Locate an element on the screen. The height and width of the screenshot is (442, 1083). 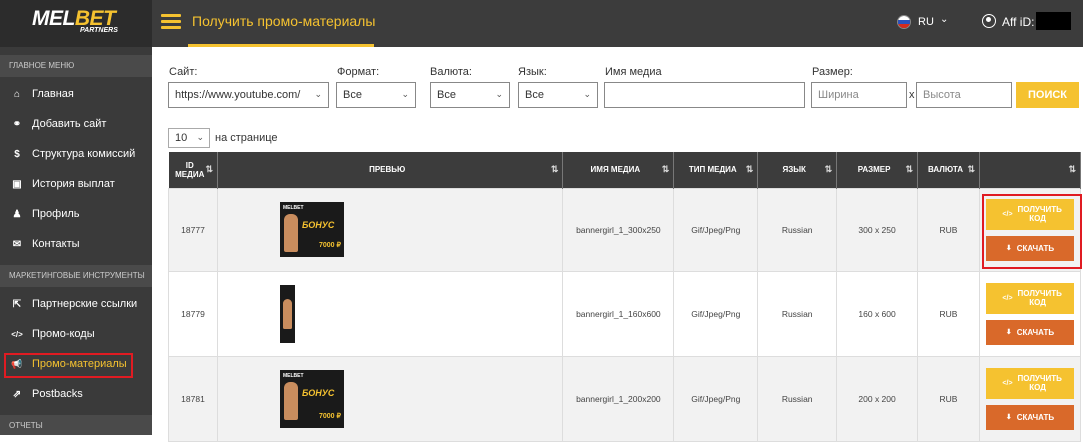
language-selector: RU is located at coordinates (926, 22).